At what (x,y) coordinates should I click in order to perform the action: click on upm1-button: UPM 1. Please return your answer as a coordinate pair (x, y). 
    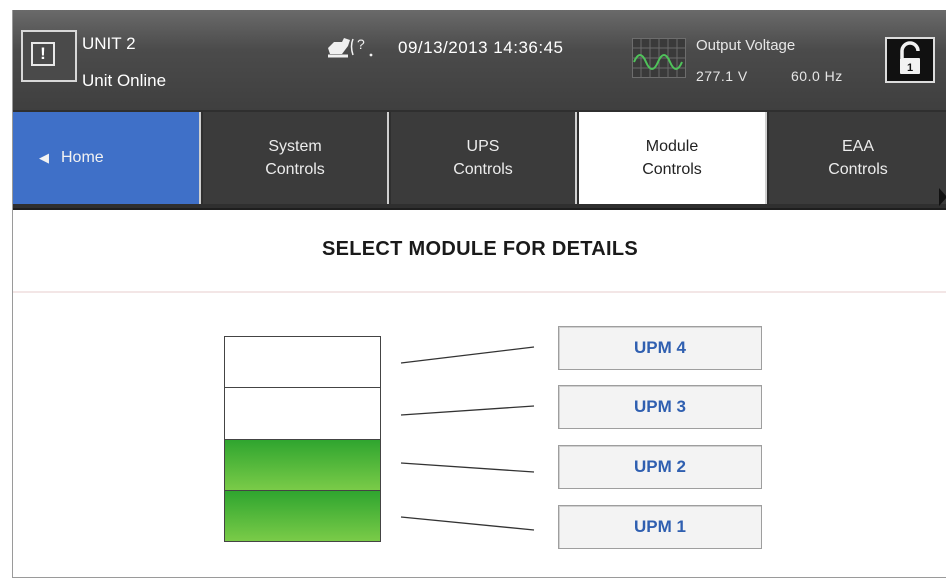
    Looking at the image, I should click on (660, 527).